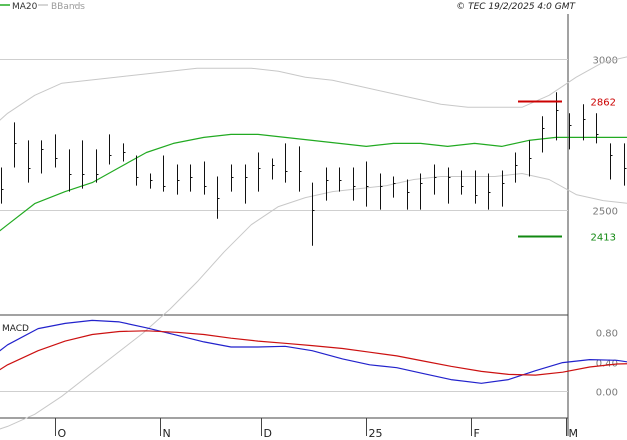 The height and width of the screenshot is (440, 627). What do you see at coordinates (607, 334) in the screenshot?
I see `macd-tick-label: 0.80` at bounding box center [607, 334].